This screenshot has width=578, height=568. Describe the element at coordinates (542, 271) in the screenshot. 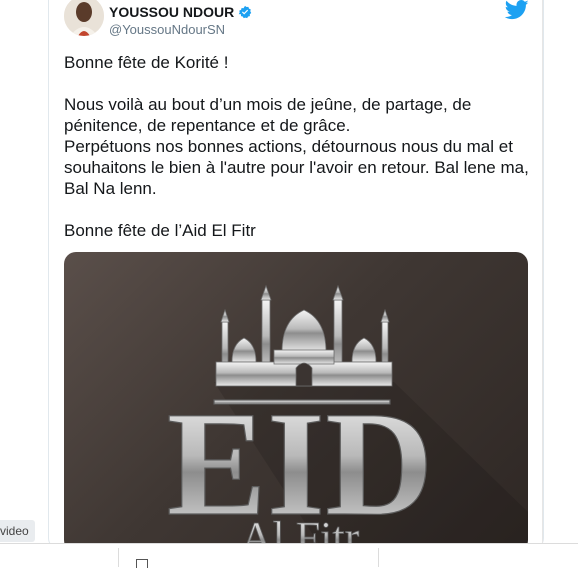

I see `divider` at that location.